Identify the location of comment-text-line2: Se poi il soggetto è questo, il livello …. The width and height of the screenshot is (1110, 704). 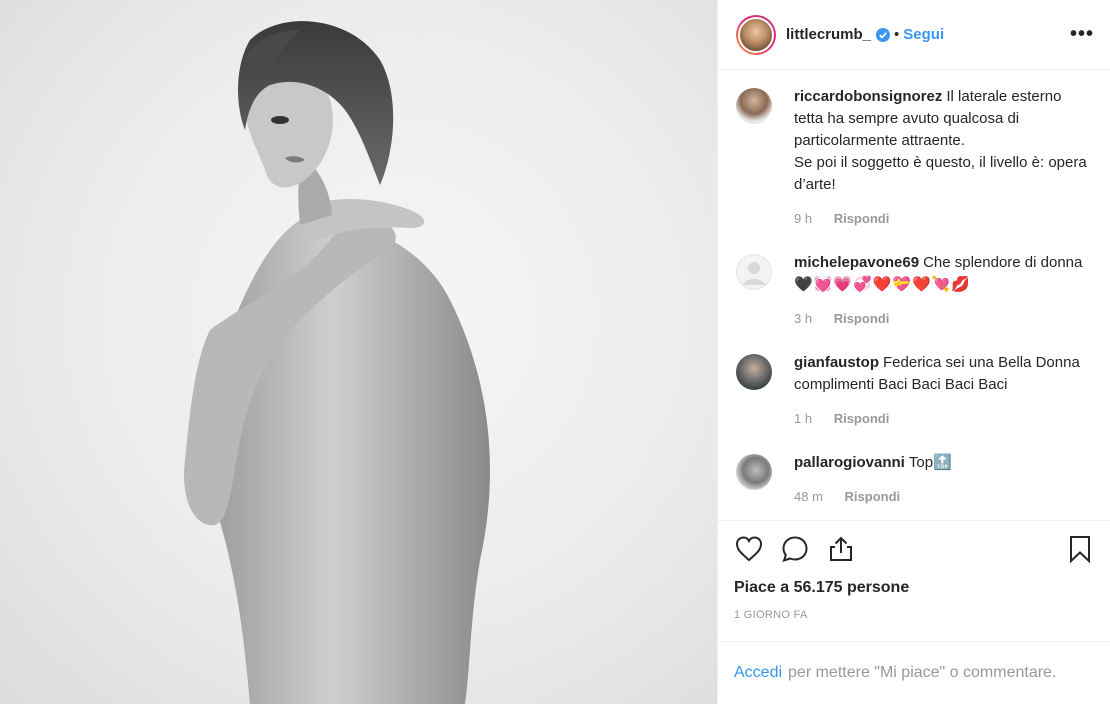
(940, 173).